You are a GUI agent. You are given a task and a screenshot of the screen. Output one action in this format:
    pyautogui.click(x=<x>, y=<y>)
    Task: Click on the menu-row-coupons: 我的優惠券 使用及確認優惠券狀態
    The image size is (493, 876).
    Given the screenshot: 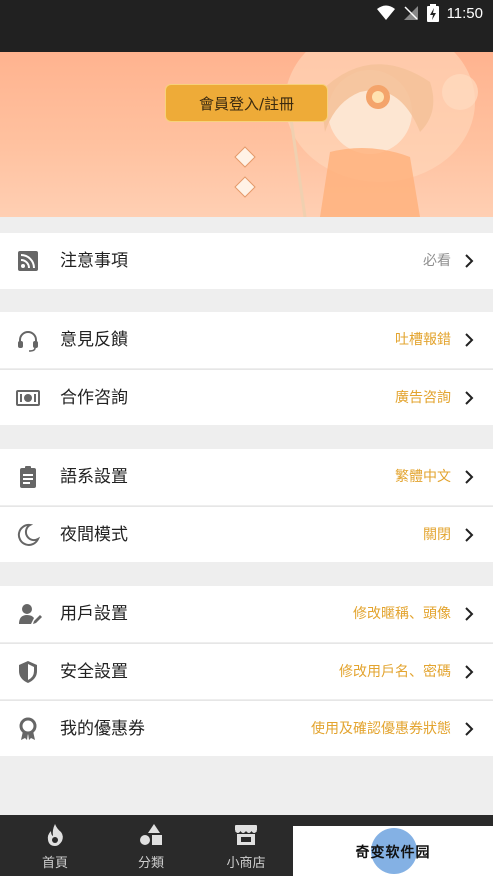 What is the action you would take?
    pyautogui.click(x=246, y=728)
    